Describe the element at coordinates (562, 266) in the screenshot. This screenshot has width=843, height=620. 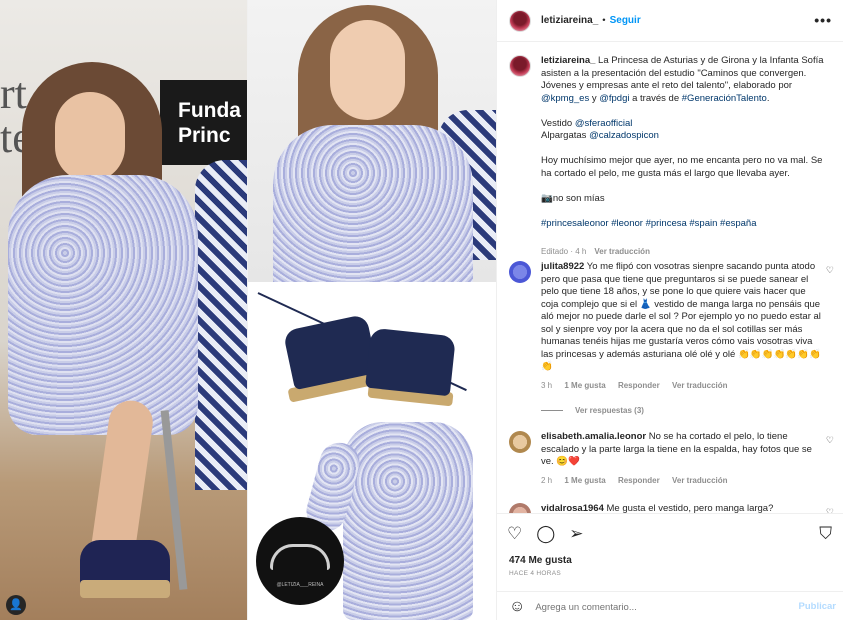
I see `comment-username: julita8922` at that location.